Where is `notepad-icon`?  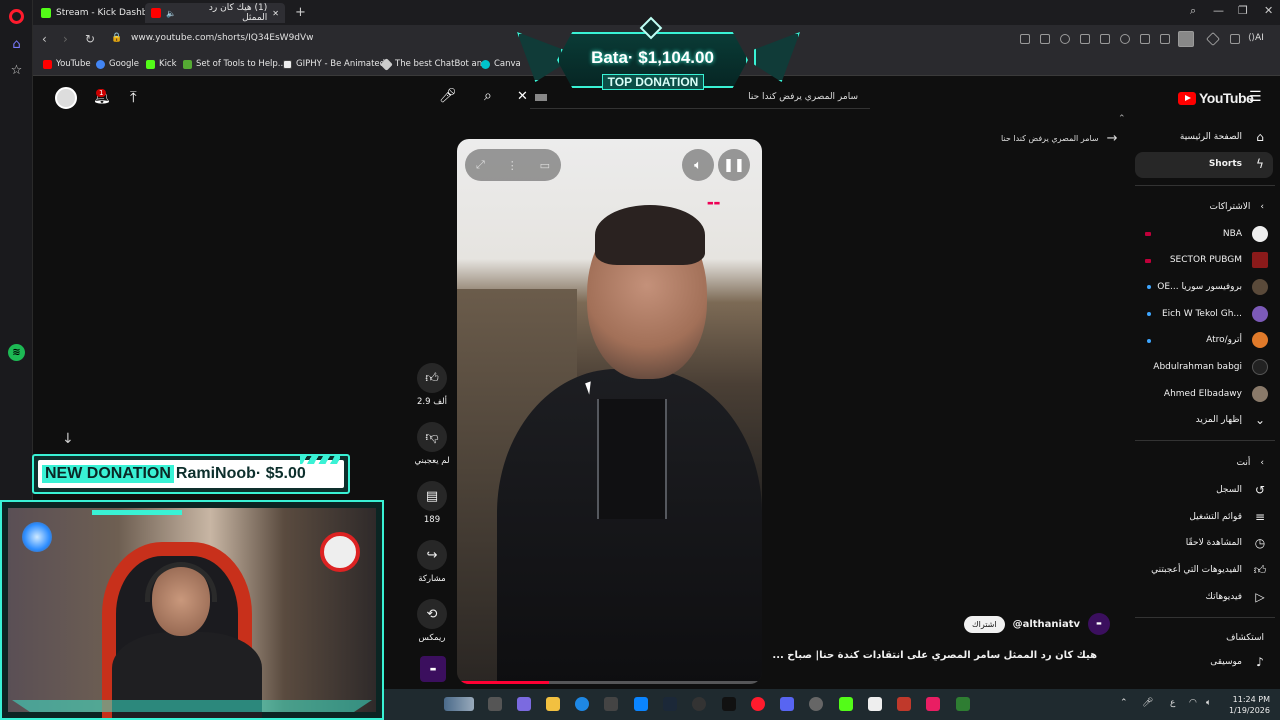
notepad-icon is located at coordinates (875, 704).